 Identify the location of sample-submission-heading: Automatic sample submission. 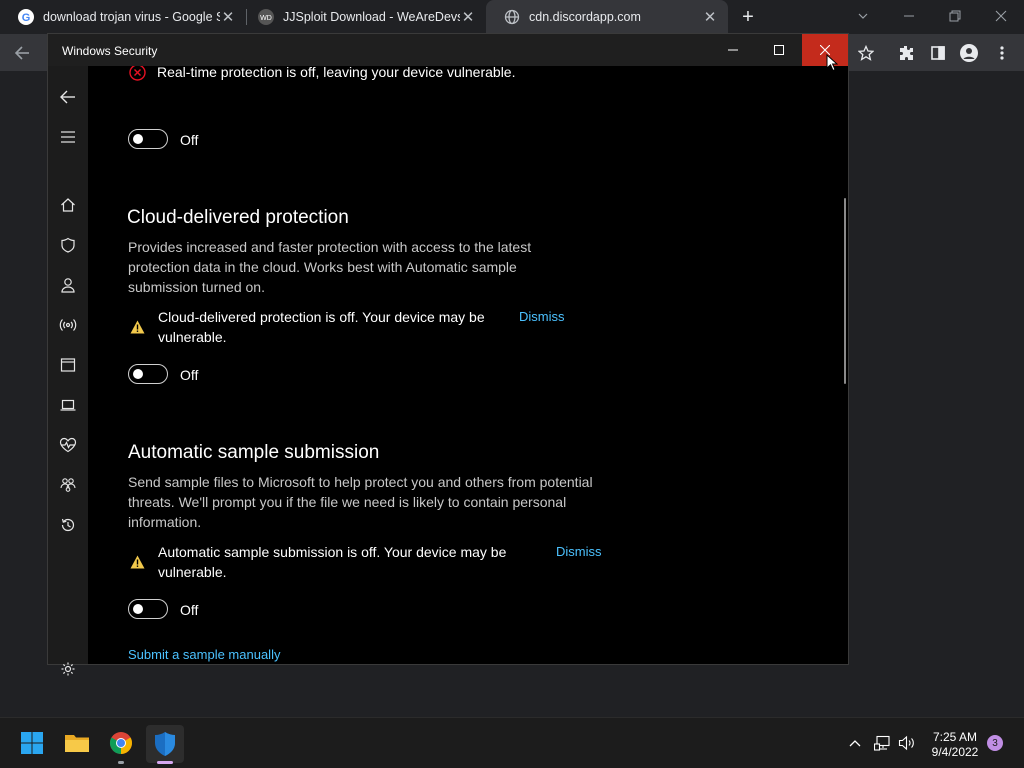
(254, 452).